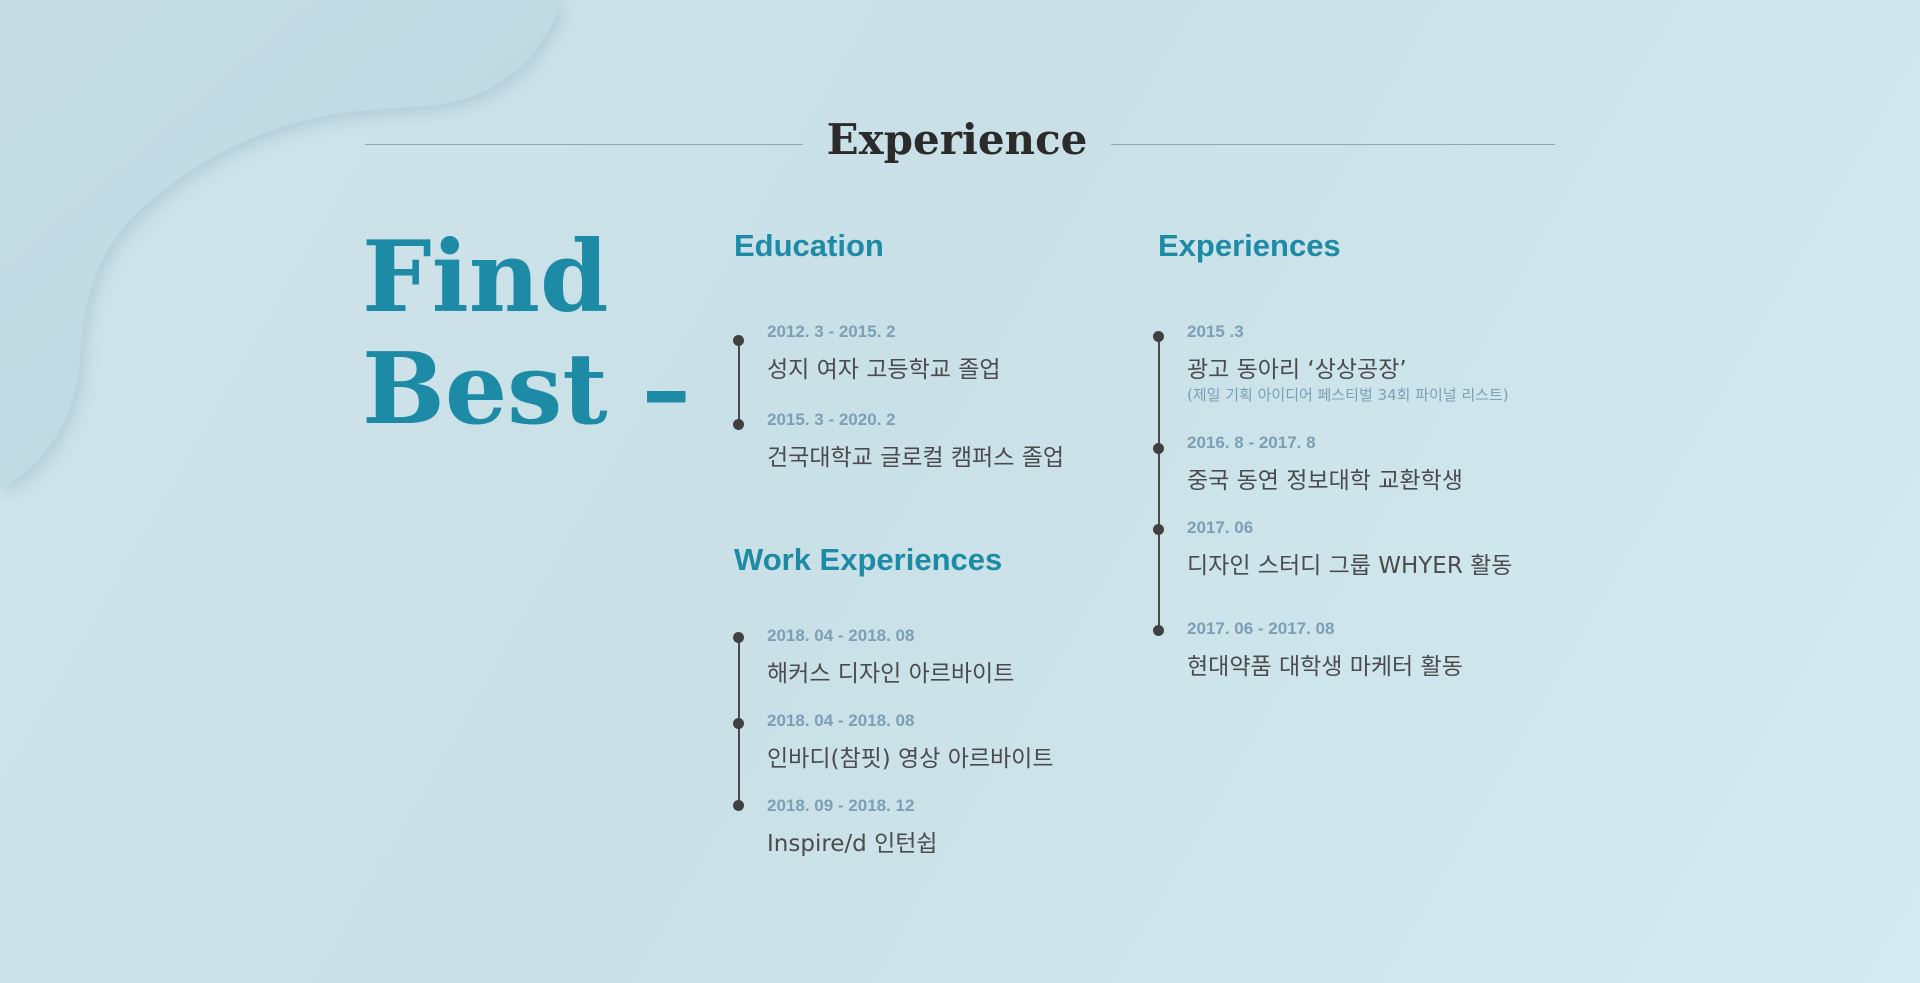  What do you see at coordinates (868, 559) in the screenshot?
I see `work-experiences-title: Work Experiences` at bounding box center [868, 559].